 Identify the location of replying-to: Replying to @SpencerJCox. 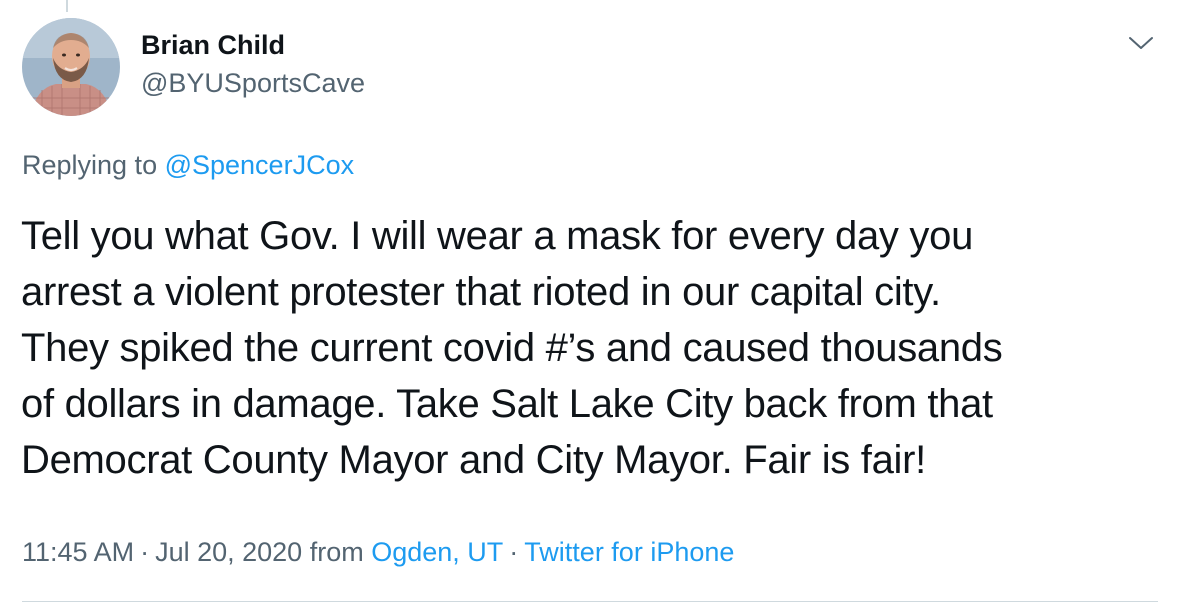
(188, 165).